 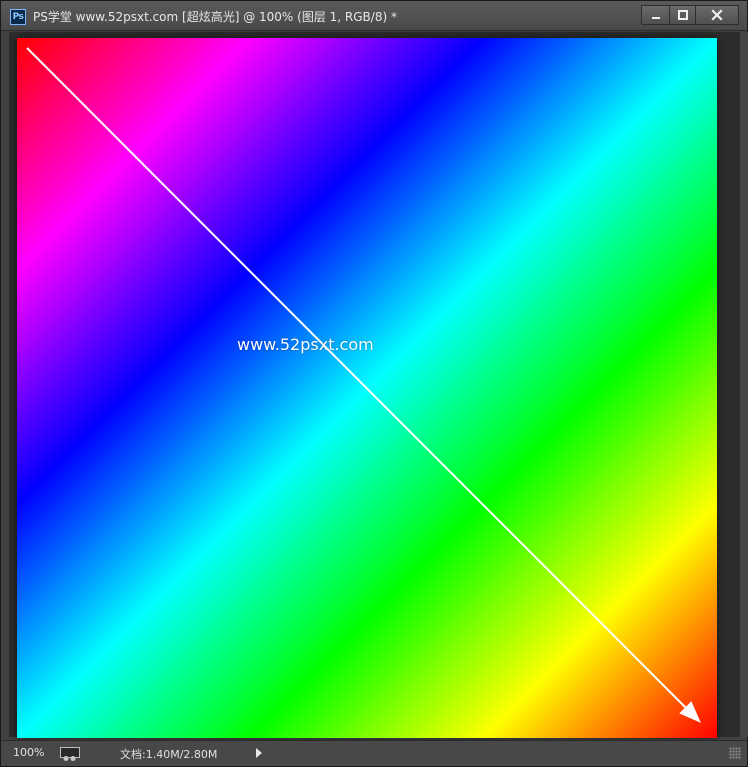 What do you see at coordinates (28, 752) in the screenshot?
I see `zoom-level: 100%` at bounding box center [28, 752].